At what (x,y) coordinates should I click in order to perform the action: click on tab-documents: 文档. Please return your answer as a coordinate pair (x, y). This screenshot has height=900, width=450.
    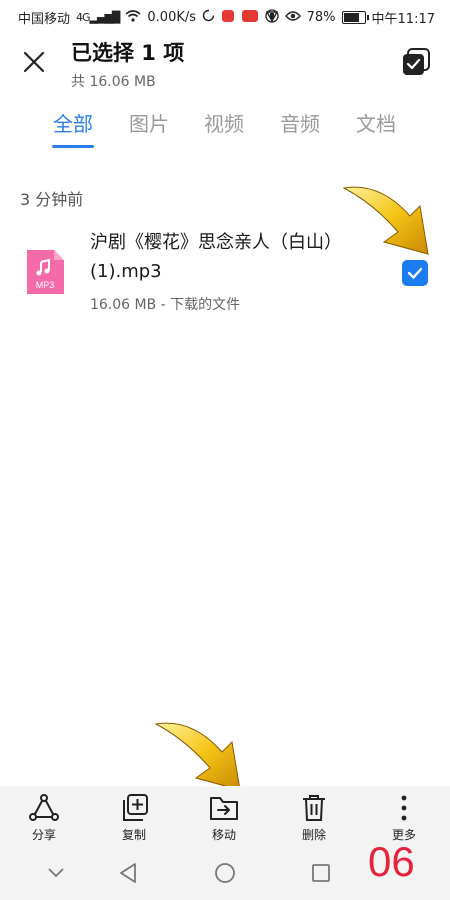
    Looking at the image, I should click on (376, 122).